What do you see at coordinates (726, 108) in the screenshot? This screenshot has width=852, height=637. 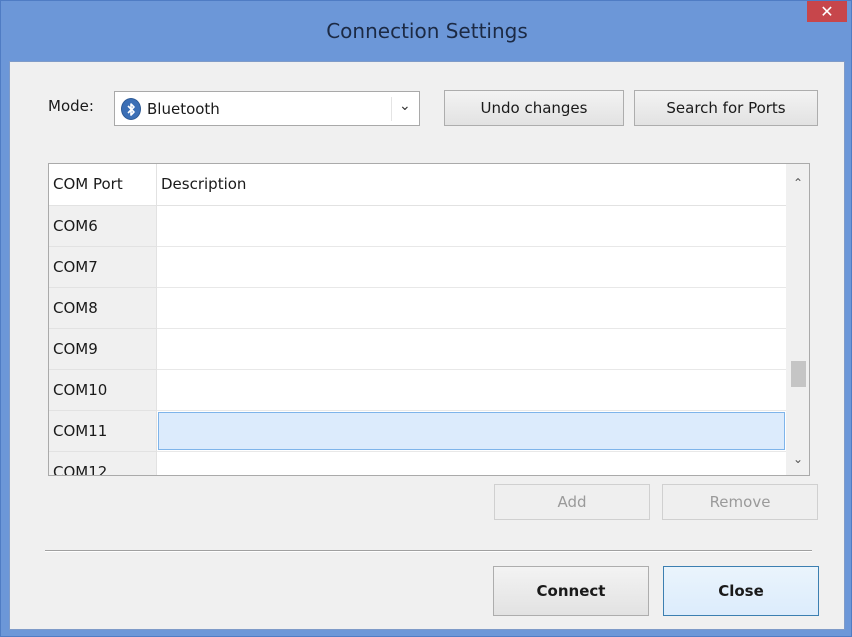 I see `search-for-ports-button: Search for Ports` at bounding box center [726, 108].